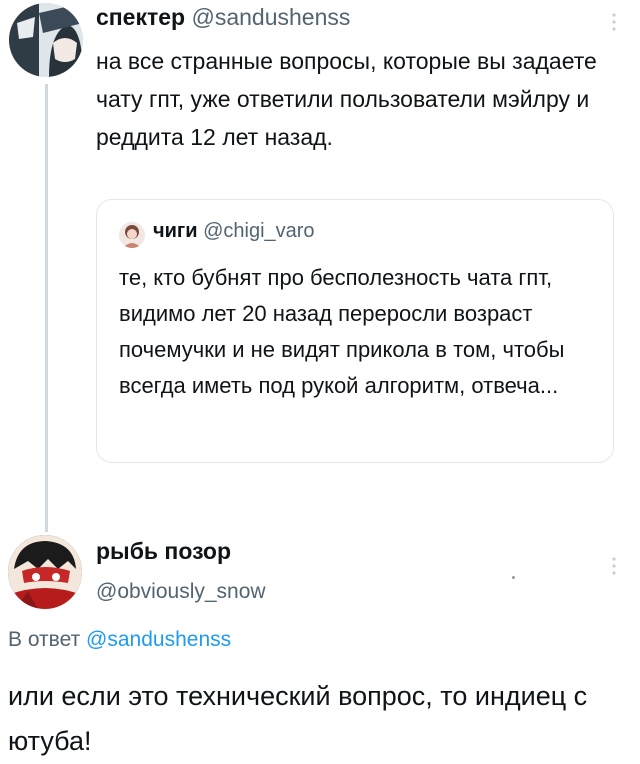  I want to click on reply-context: В ответ @sandushenss, so click(119, 640).